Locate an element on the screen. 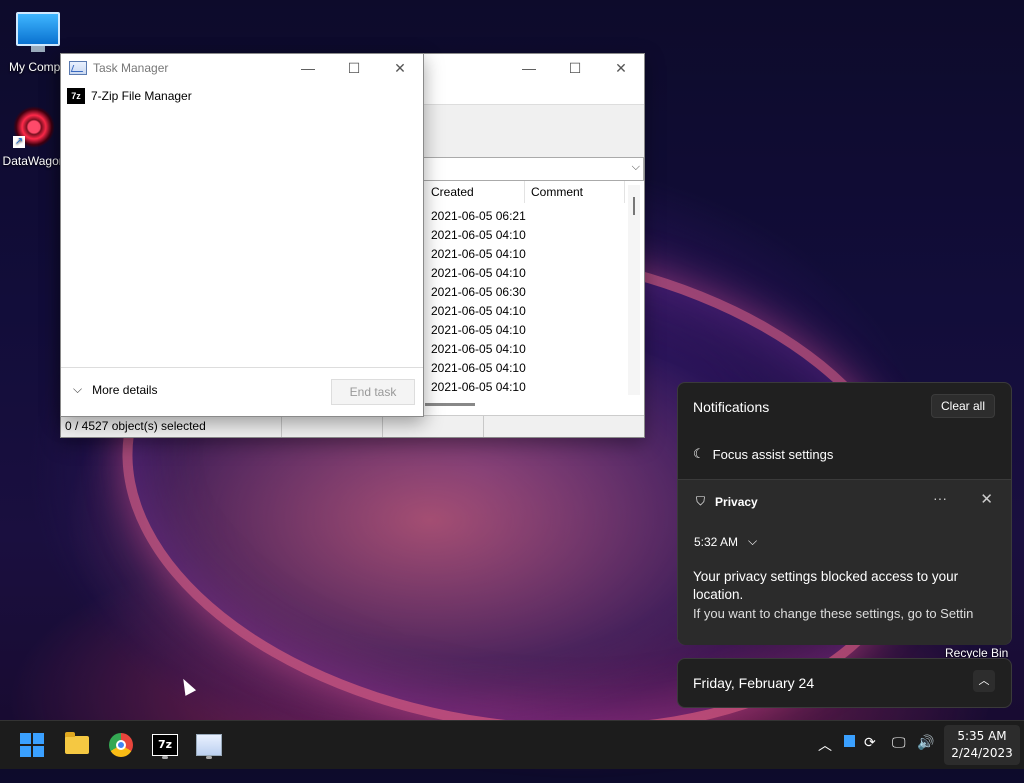 The height and width of the screenshot is (783, 1024). focus-assist-label: Focus assist settings is located at coordinates (773, 454).